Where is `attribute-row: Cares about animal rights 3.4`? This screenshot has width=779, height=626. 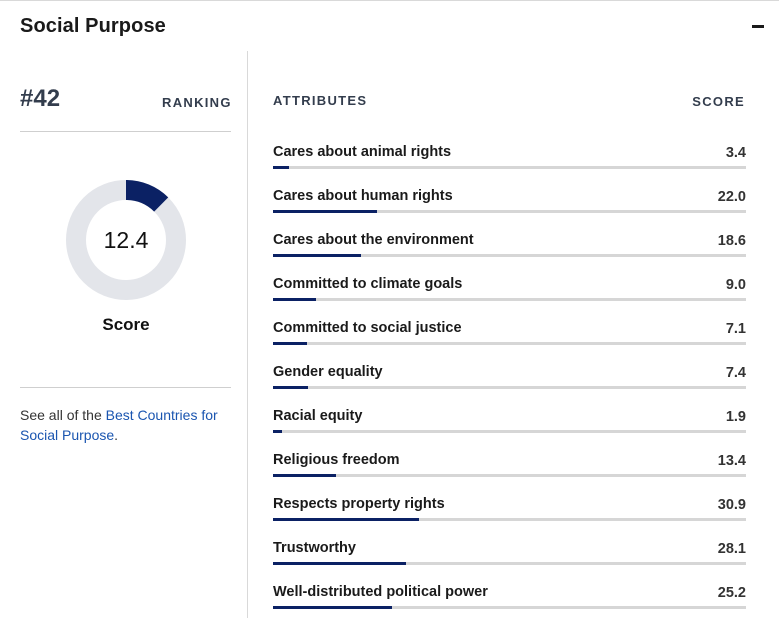 attribute-row: Cares about animal rights 3.4 is located at coordinates (509, 164).